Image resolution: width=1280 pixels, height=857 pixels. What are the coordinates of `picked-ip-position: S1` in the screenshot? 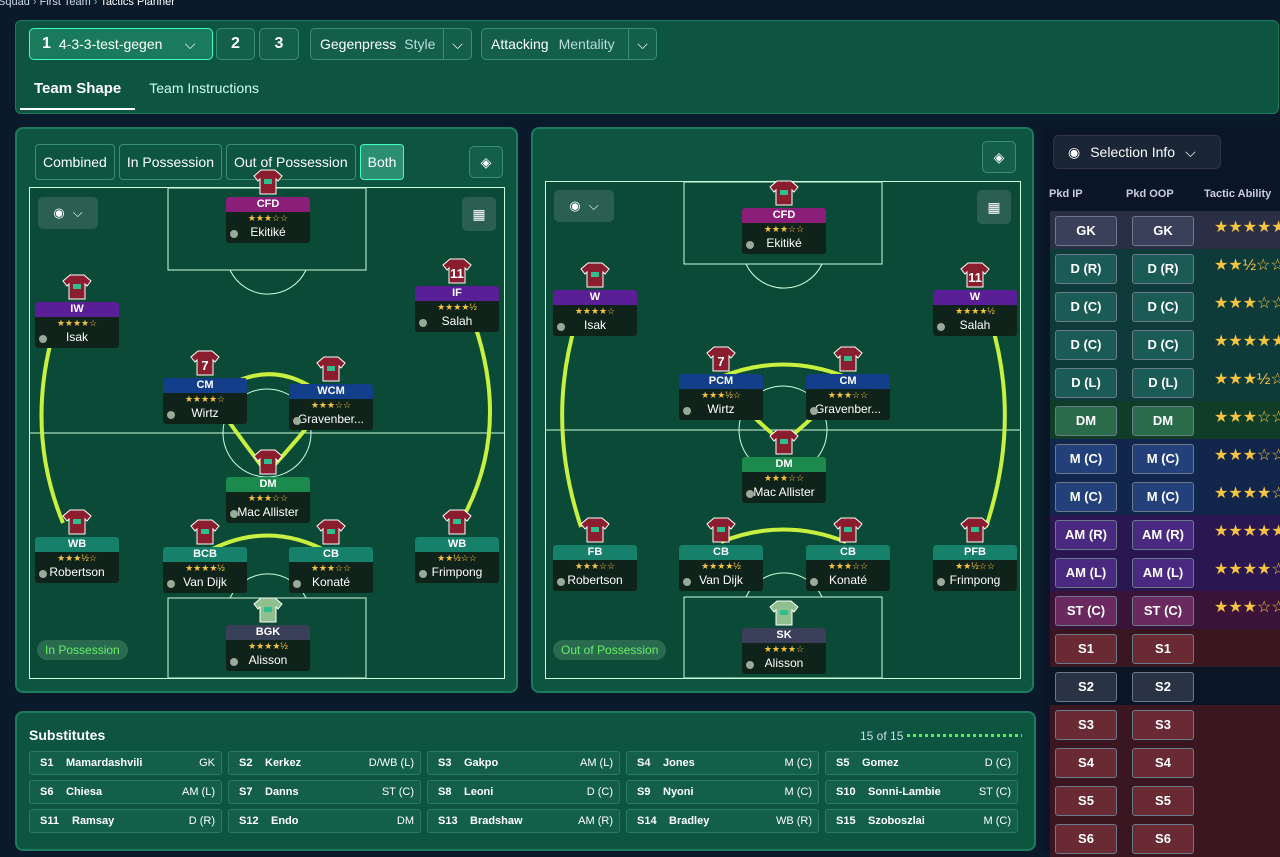 It's located at (1086, 649).